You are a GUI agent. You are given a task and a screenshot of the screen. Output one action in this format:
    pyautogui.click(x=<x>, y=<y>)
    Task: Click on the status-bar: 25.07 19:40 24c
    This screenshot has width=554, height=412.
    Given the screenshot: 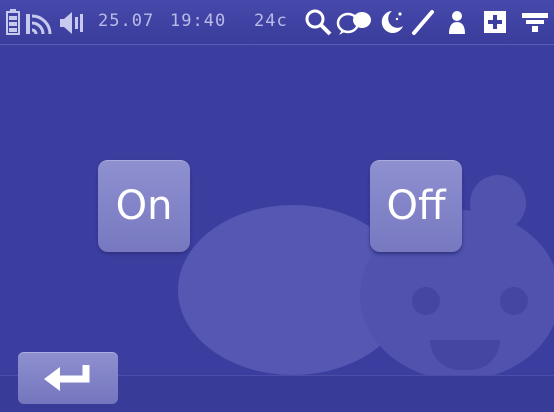 What is the action you would take?
    pyautogui.click(x=277, y=22)
    